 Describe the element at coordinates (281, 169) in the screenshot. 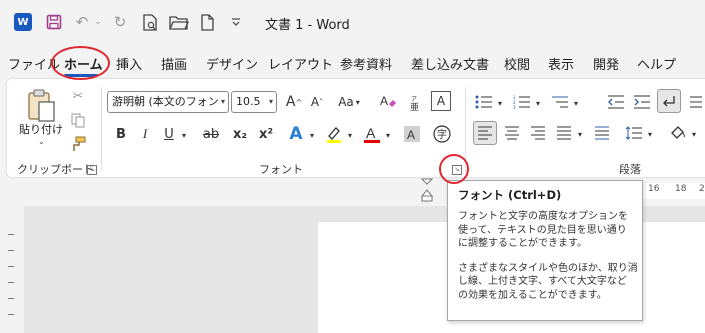

I see `font-group-label: フォント` at that location.